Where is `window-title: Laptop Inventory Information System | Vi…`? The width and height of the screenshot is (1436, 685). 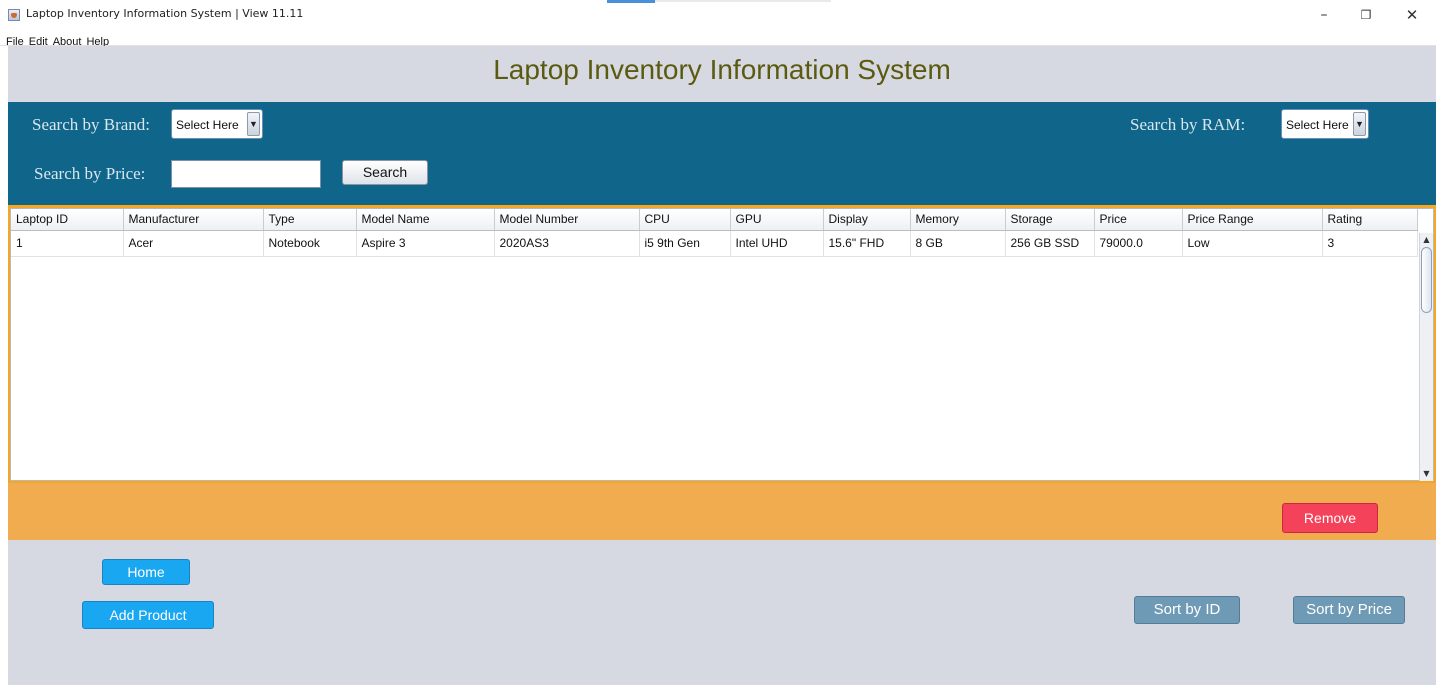
window-title: Laptop Inventory Information System | Vi… is located at coordinates (165, 13).